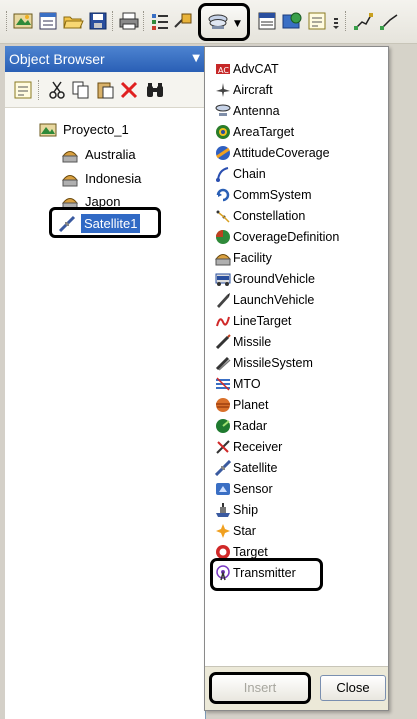 The image size is (417, 719). I want to click on svg-text: AC, so click(223, 70).